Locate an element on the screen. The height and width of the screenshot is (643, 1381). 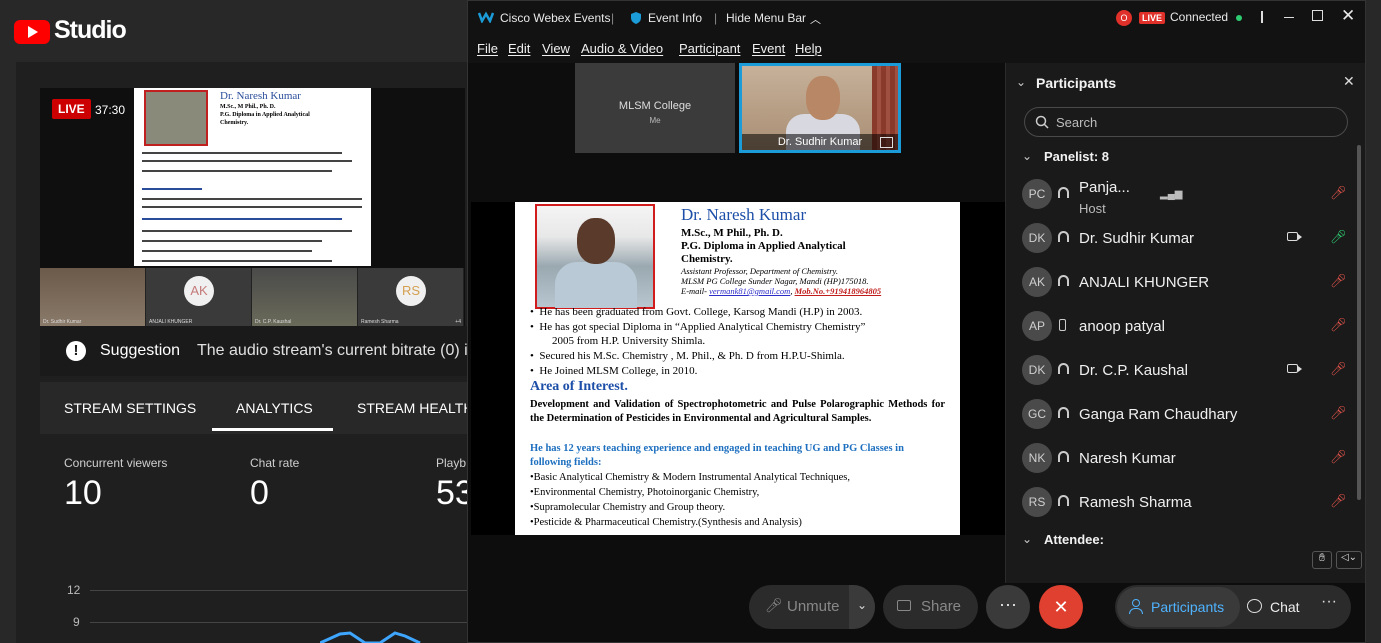
menu-file: File is located at coordinates (487, 48).